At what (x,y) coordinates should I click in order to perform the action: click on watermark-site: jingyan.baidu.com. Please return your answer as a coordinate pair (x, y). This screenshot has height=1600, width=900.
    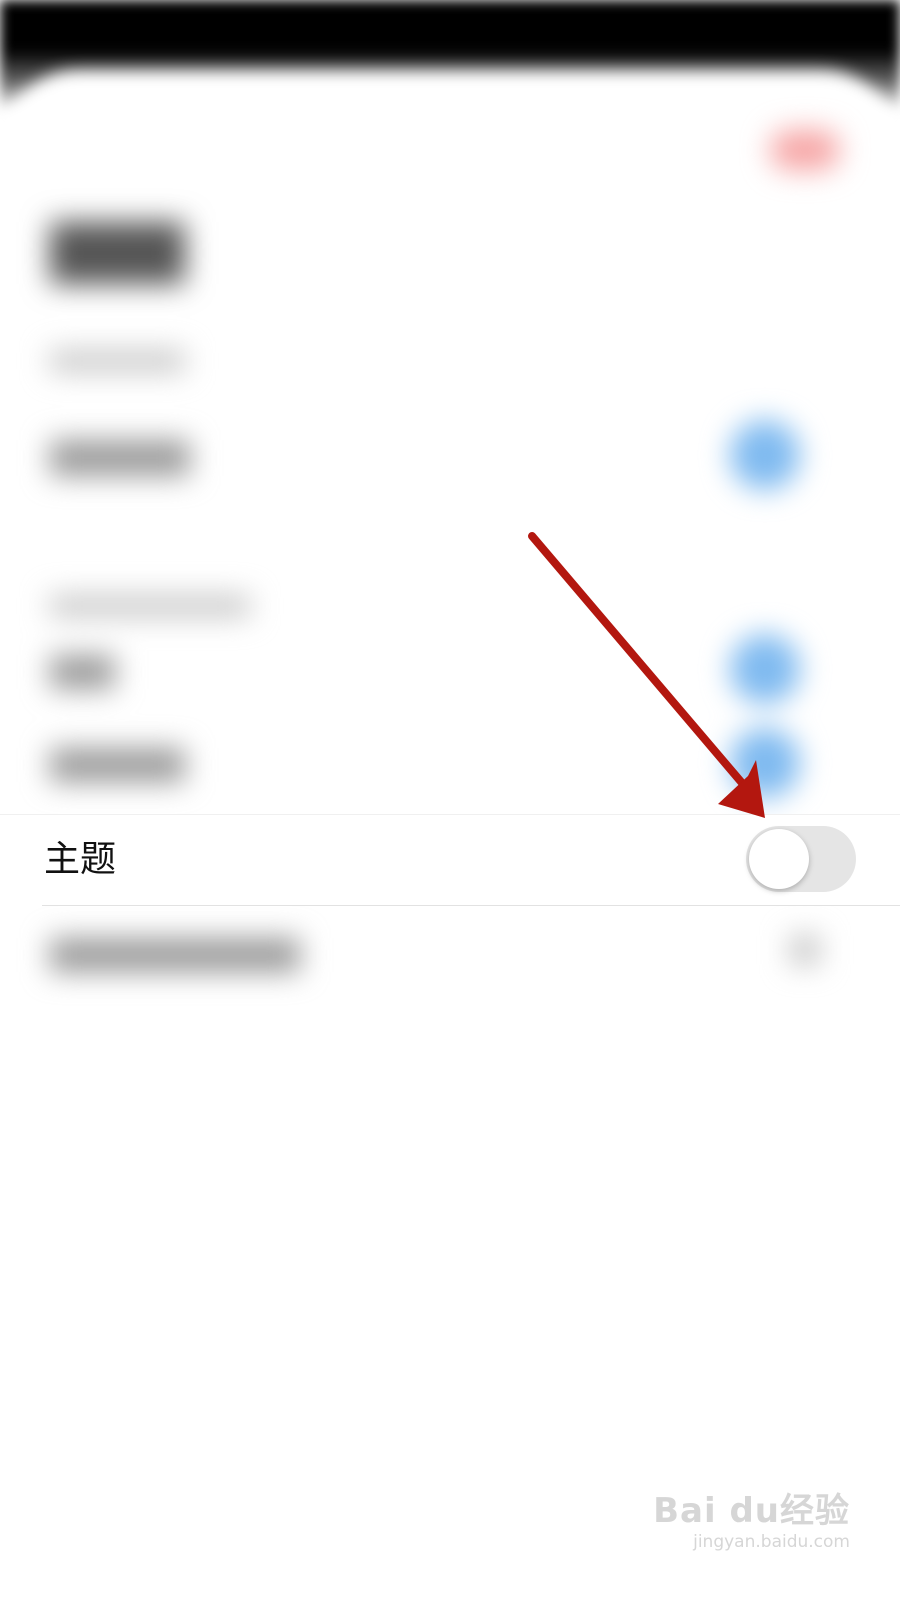
    Looking at the image, I should click on (771, 1542).